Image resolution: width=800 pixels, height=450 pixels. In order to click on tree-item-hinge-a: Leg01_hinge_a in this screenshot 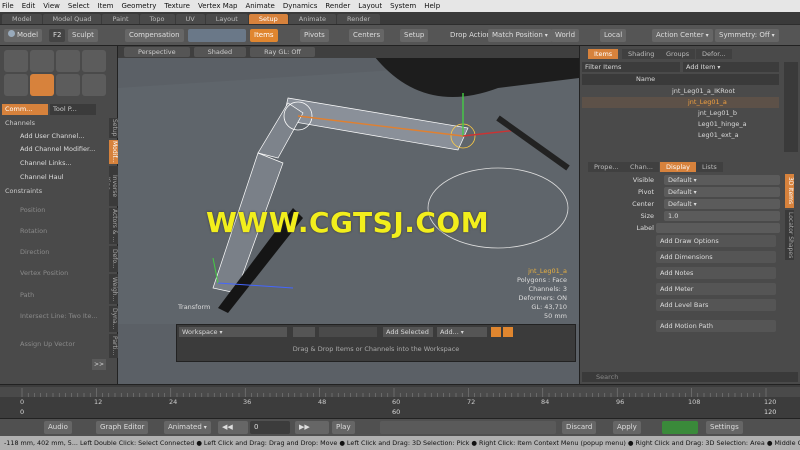, I will do `click(680, 124)`.